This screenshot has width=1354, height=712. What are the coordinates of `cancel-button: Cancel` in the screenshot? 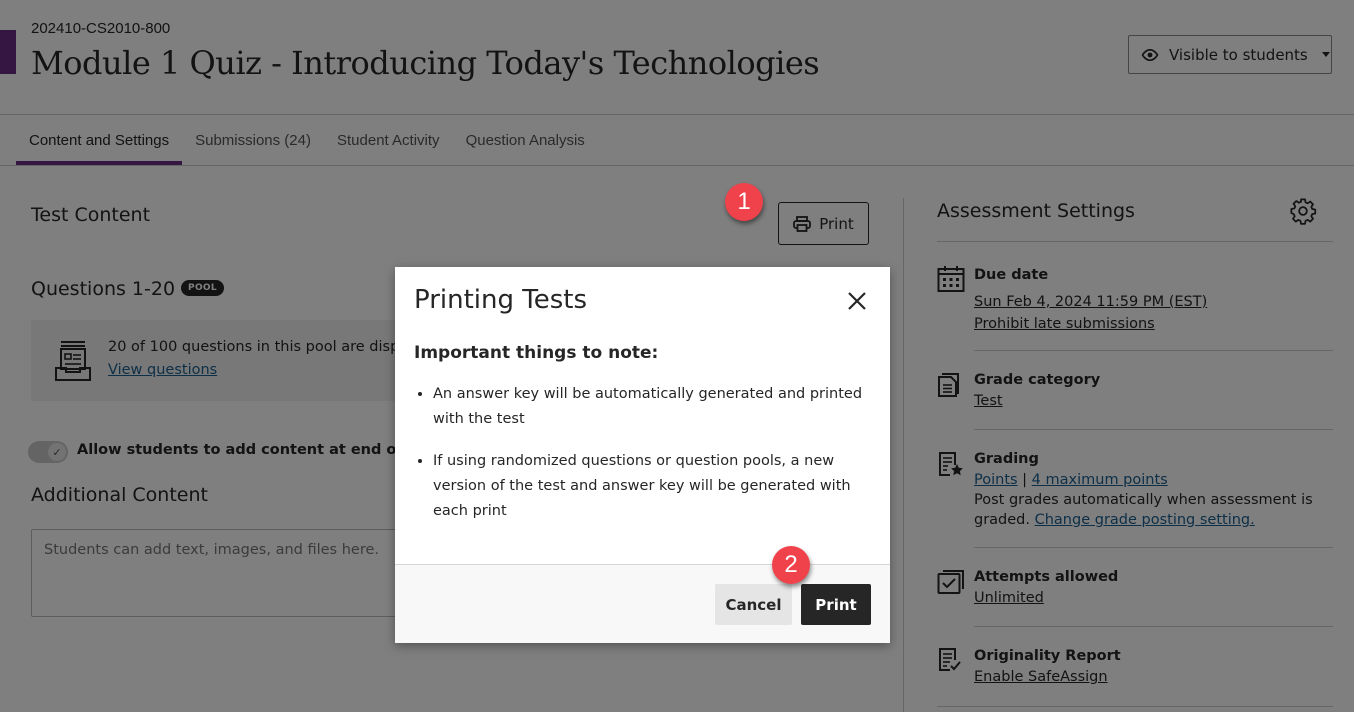 It's located at (753, 604).